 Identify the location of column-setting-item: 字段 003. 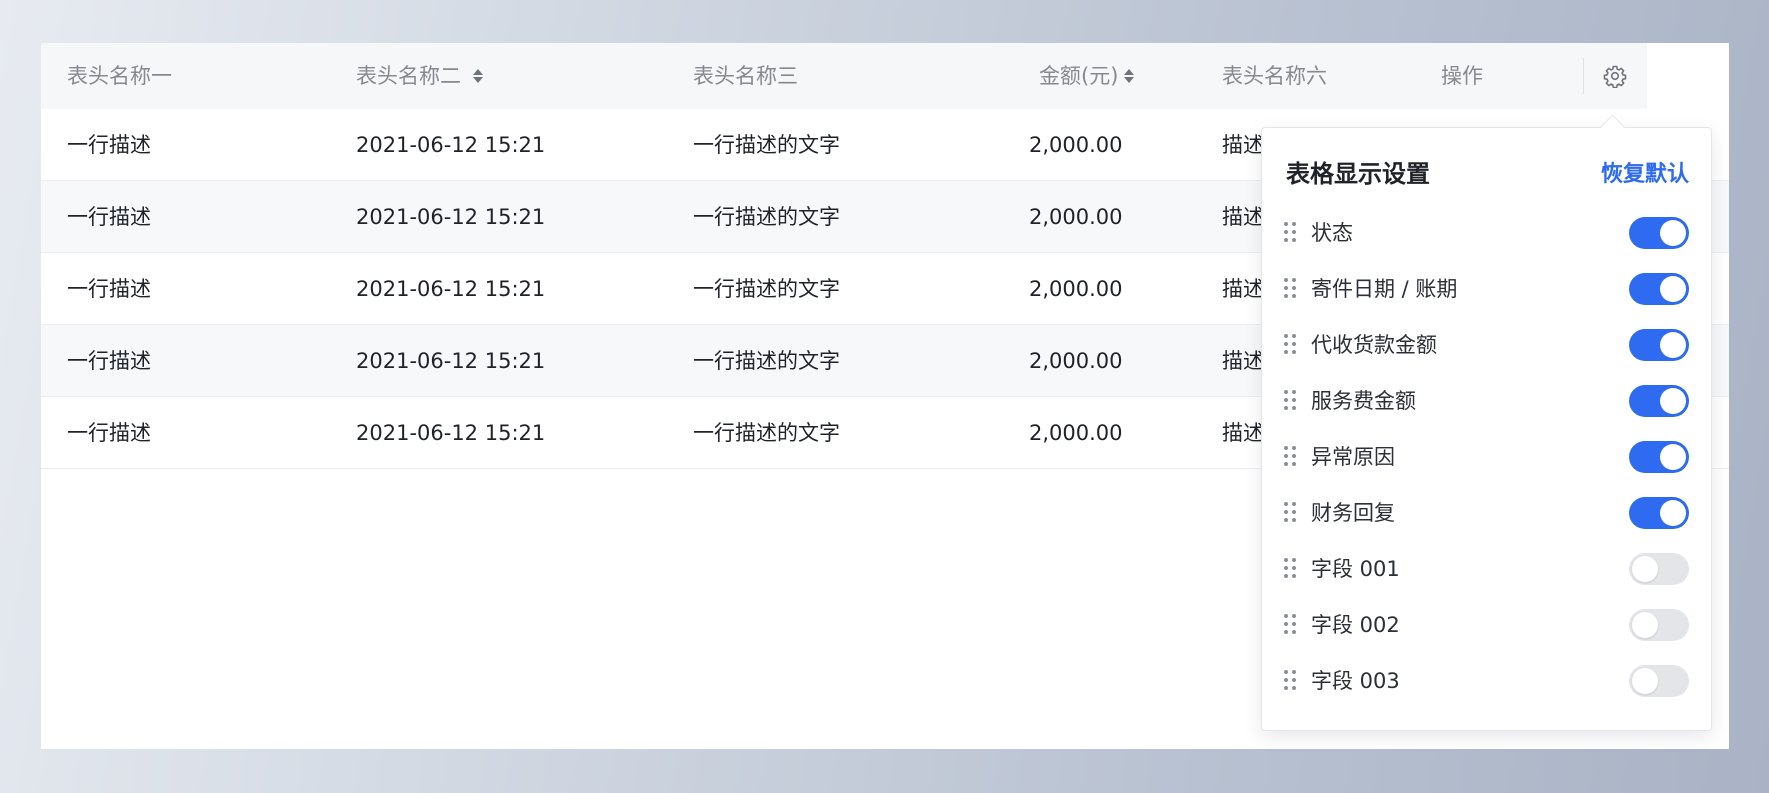
(1486, 680).